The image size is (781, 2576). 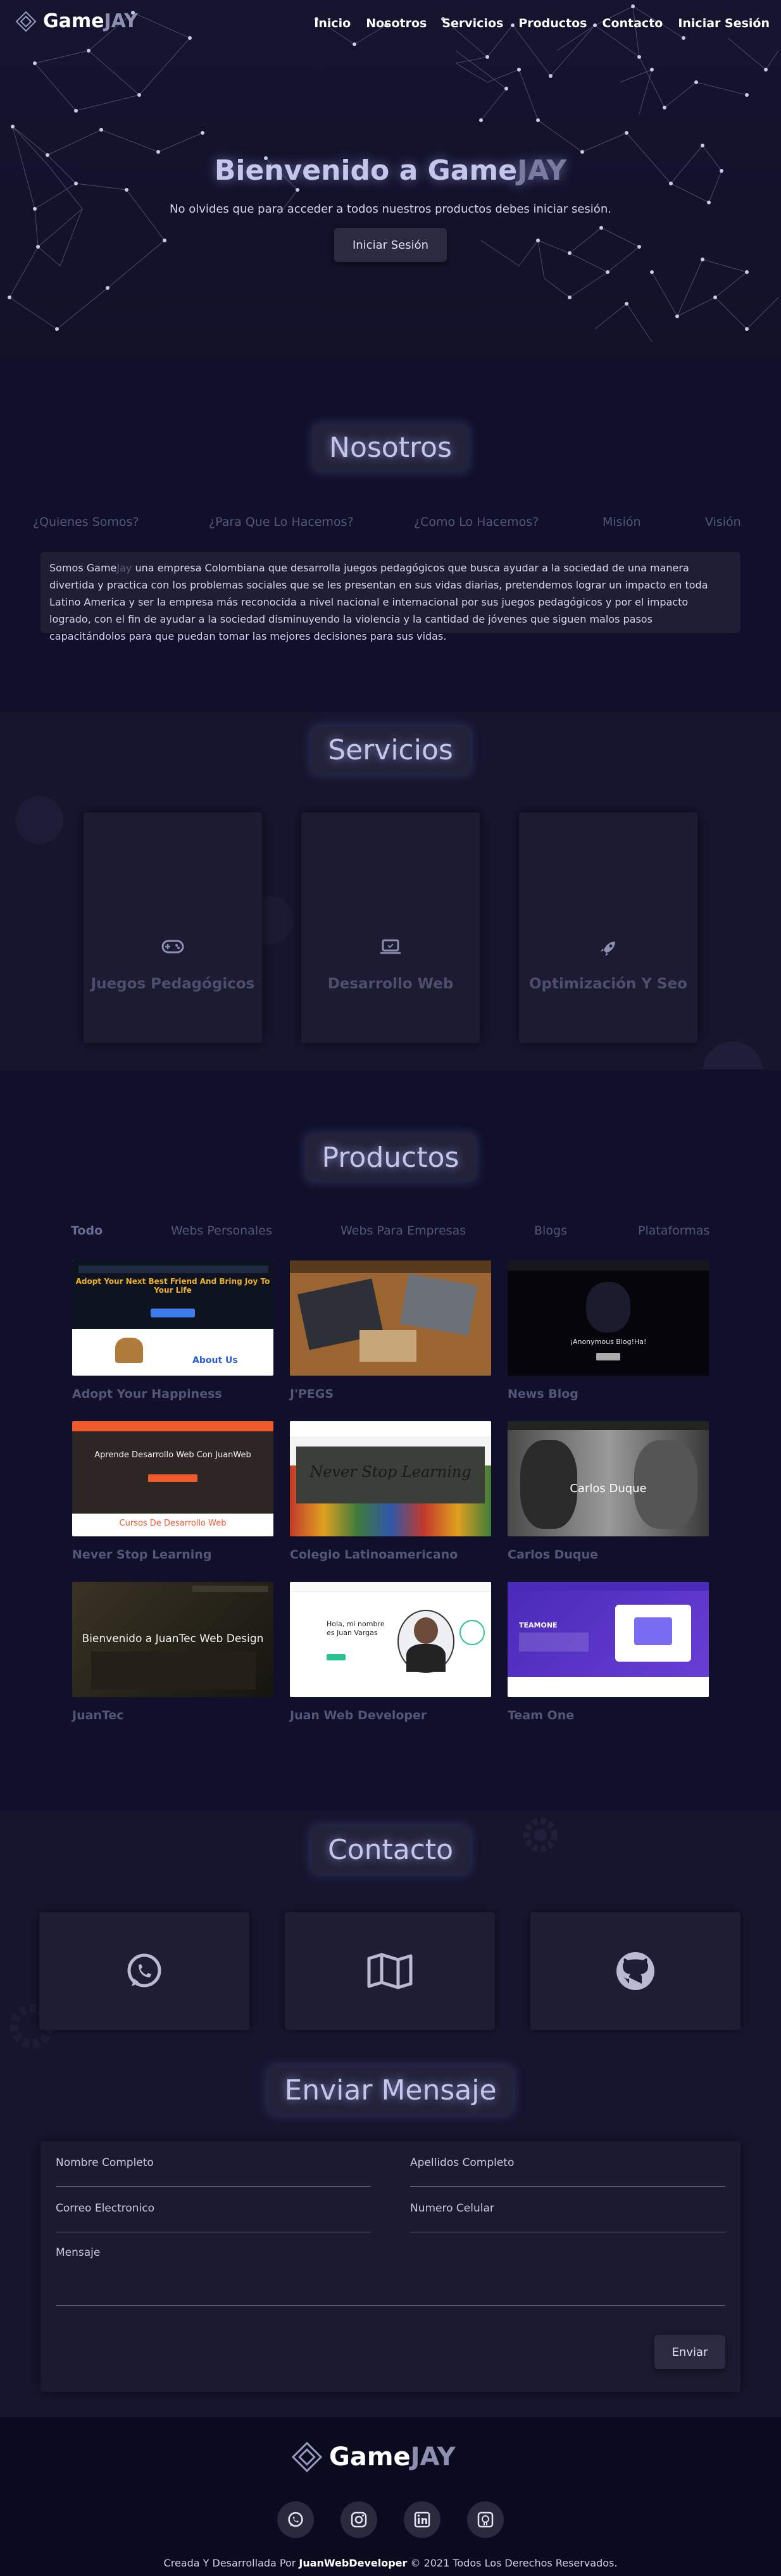 I want to click on service-label: Juegos Pedagógicos, so click(x=173, y=984).